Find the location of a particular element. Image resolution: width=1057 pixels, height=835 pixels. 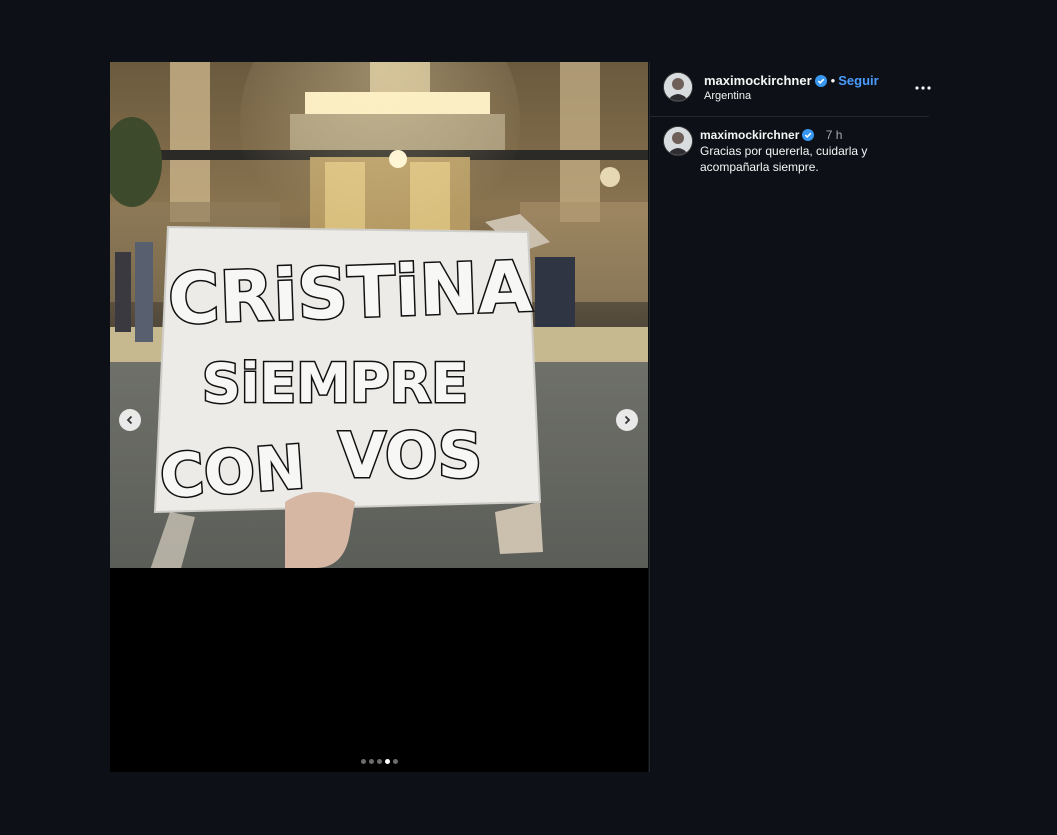

post-author: maximockirchner • Seguir is located at coordinates (791, 80).